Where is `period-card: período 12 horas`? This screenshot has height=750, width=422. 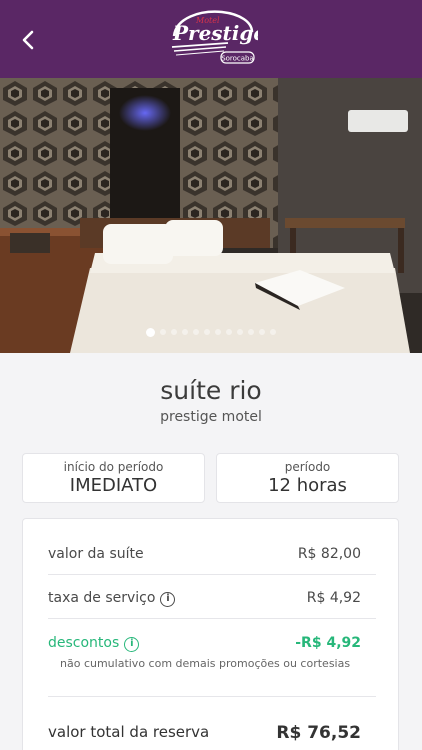
period-card: período 12 horas is located at coordinates (307, 478).